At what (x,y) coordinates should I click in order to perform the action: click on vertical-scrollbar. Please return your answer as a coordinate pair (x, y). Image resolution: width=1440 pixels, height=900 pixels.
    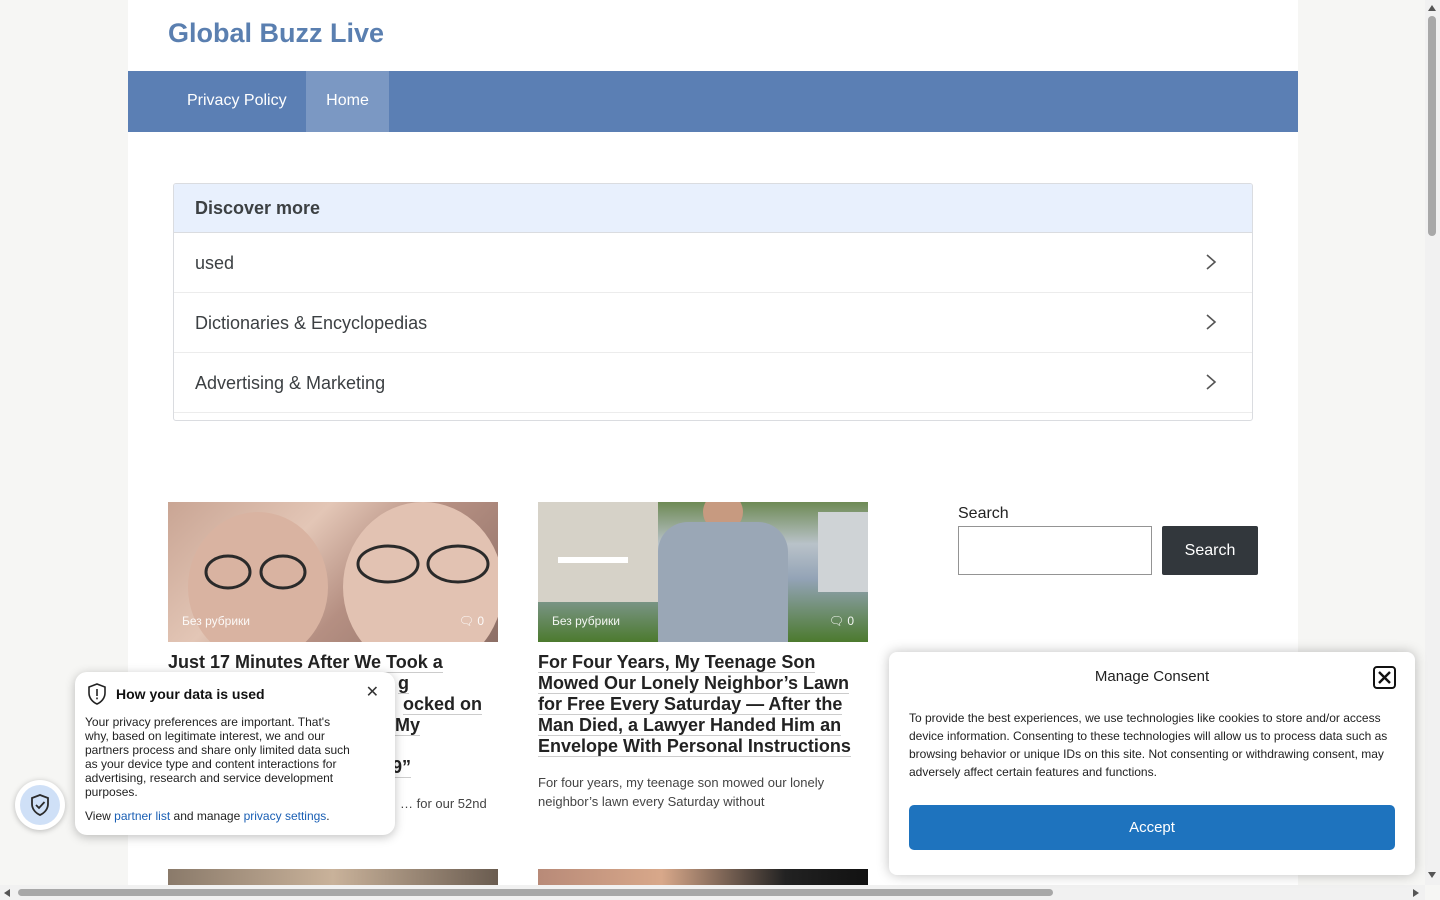
    Looking at the image, I should click on (1432, 442).